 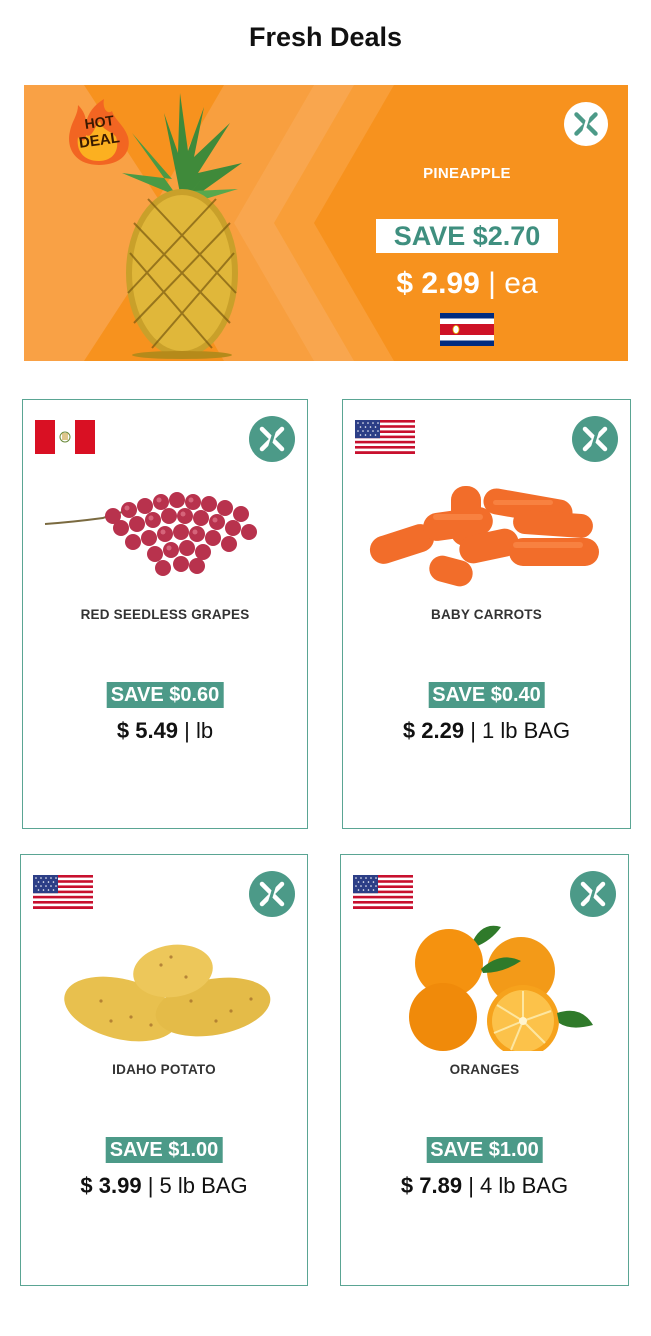 What do you see at coordinates (165, 695) in the screenshot?
I see `save-badge: SAVE $0.60` at bounding box center [165, 695].